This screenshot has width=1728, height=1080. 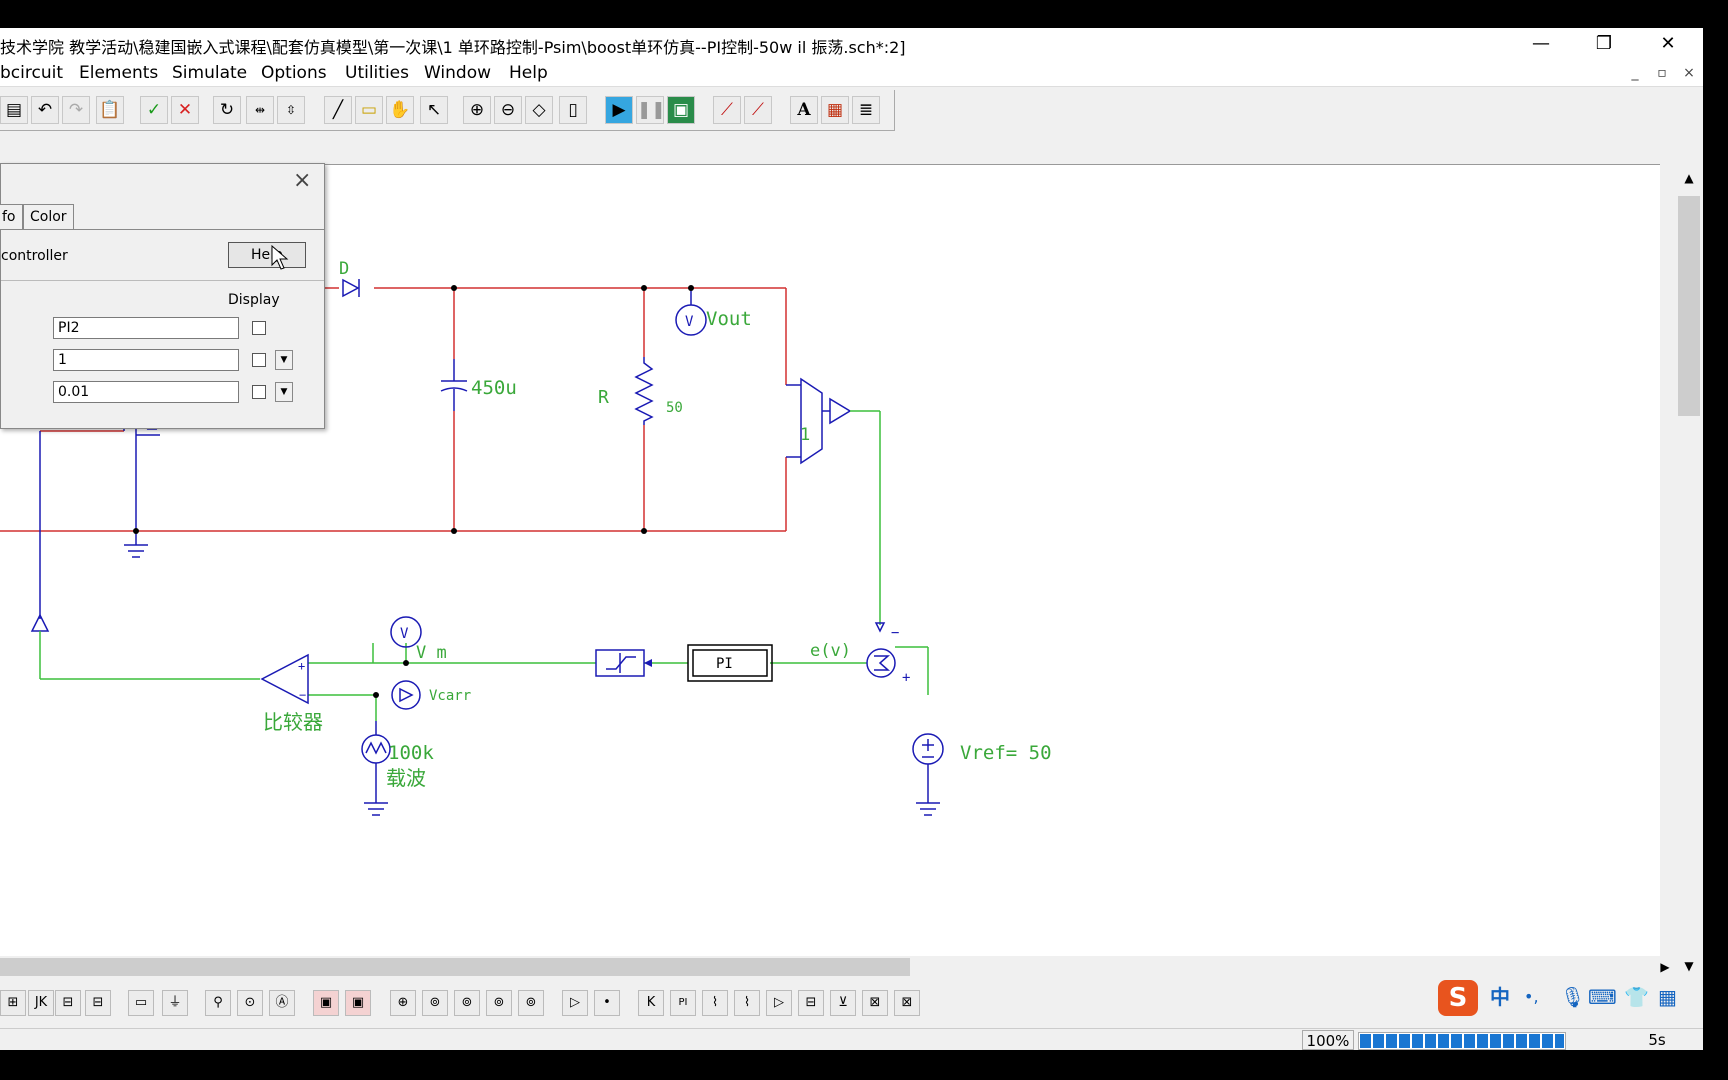 What do you see at coordinates (154, 110) in the screenshot?
I see `check-icon: ✓` at bounding box center [154, 110].